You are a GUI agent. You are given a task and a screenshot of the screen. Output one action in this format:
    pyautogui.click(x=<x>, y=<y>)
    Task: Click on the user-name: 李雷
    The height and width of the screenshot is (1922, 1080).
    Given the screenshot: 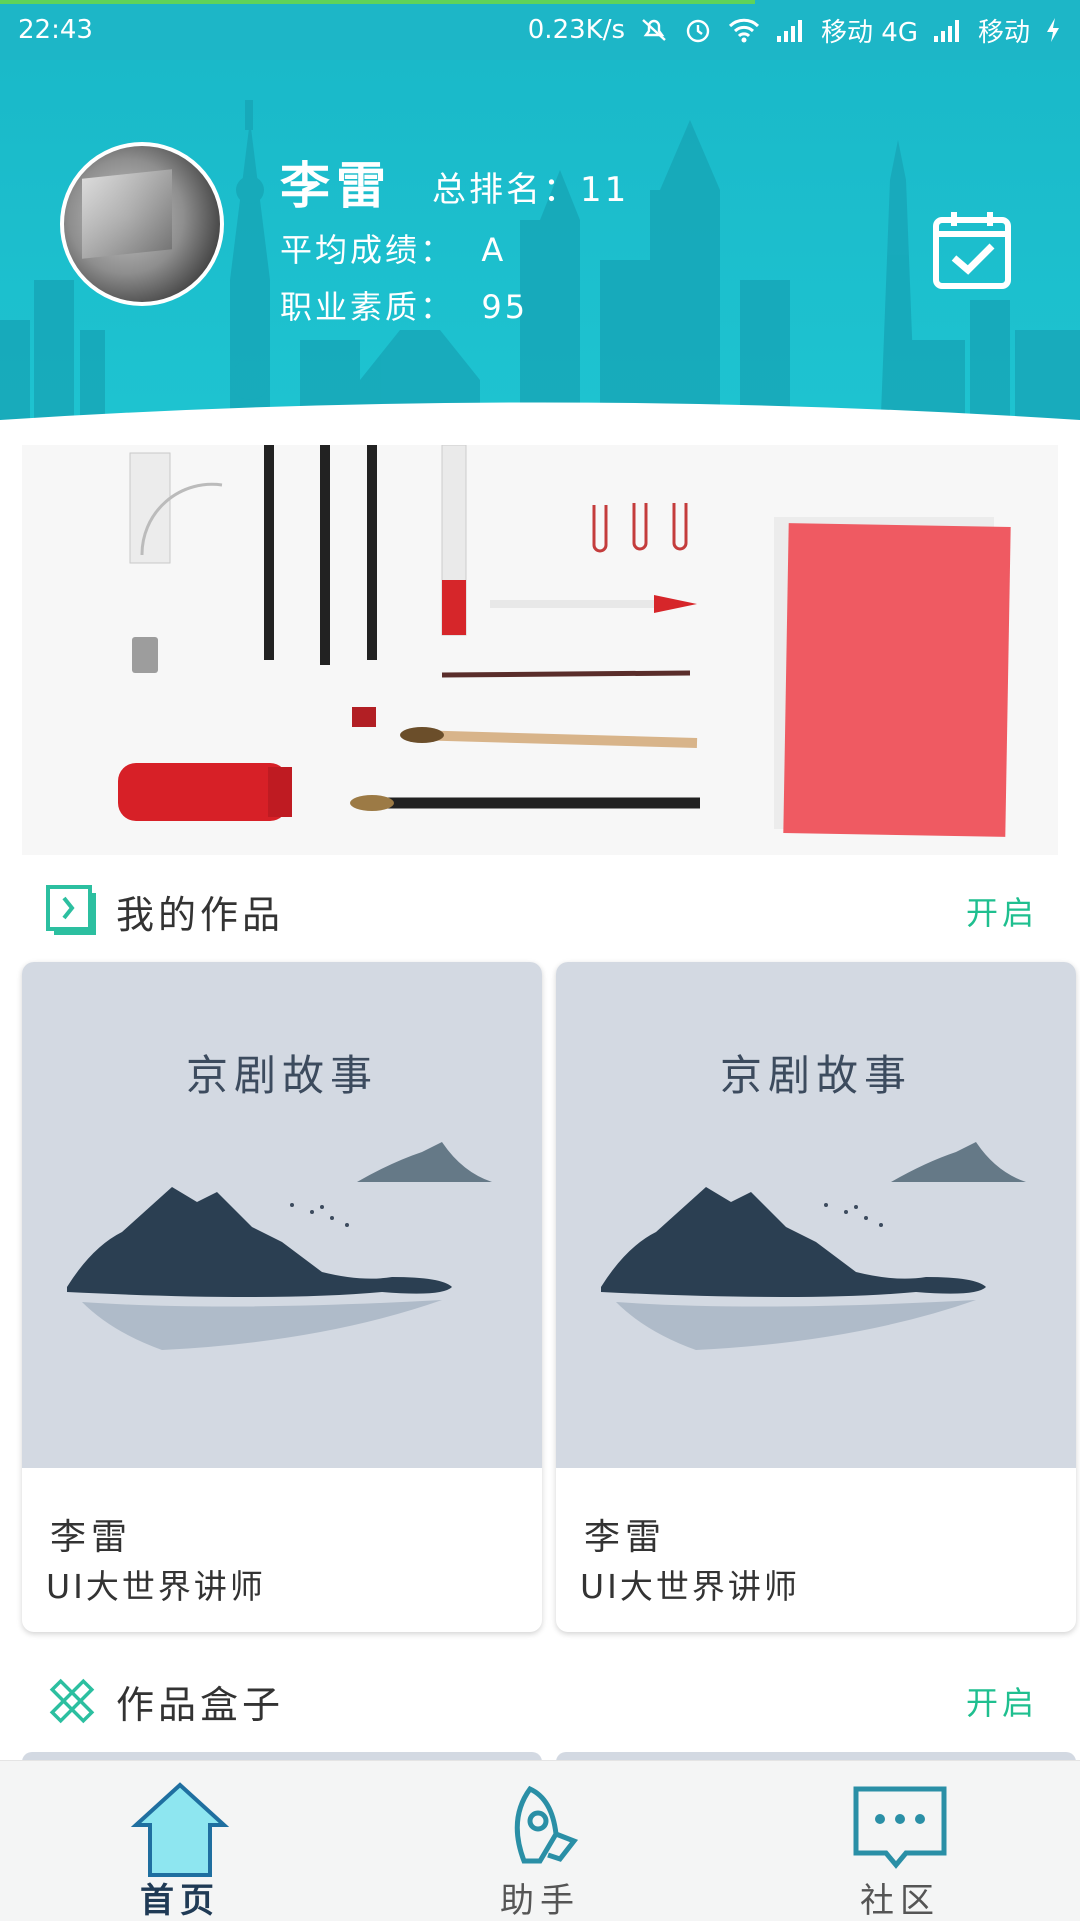 What is the action you would take?
    pyautogui.click(x=336, y=186)
    